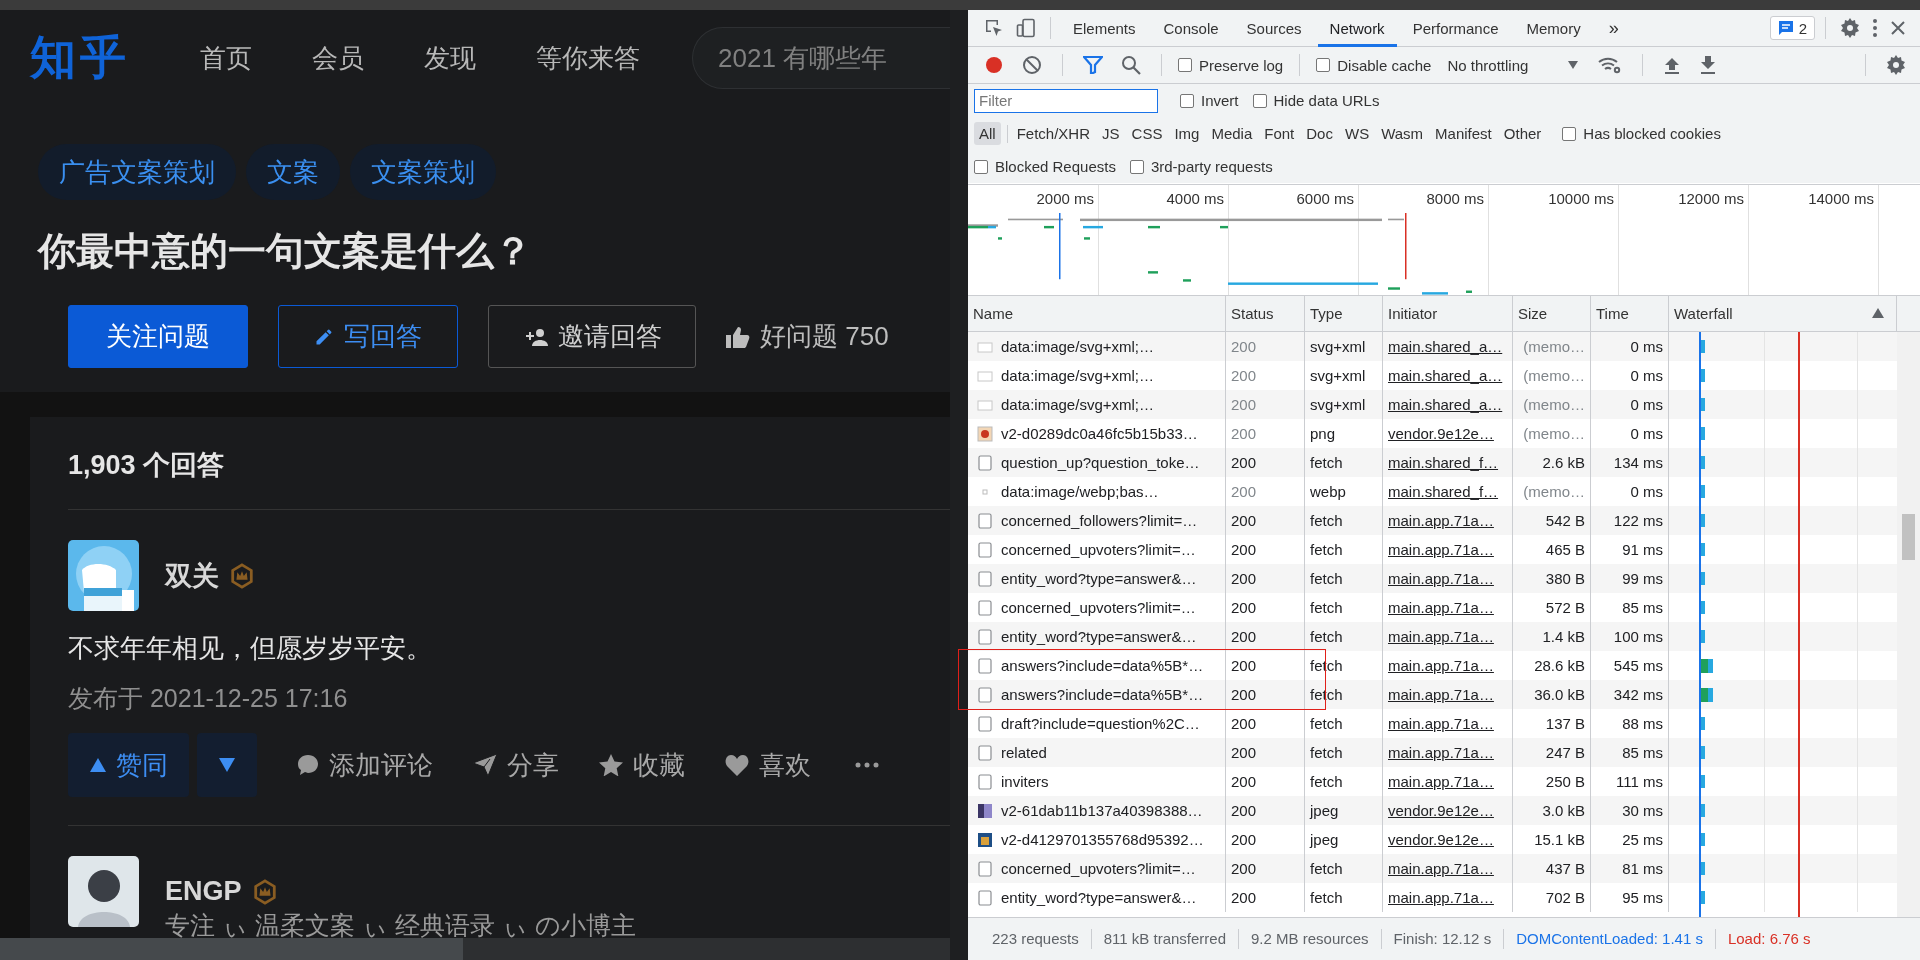 This screenshot has width=1920, height=960. I want to click on topic-tag: 文案, so click(293, 172).